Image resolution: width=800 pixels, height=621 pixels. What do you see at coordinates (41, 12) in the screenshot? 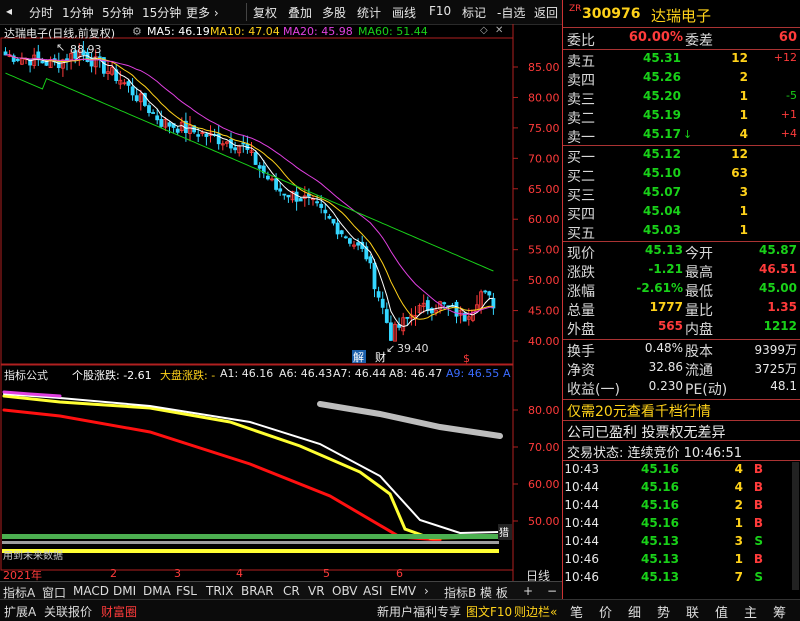
I see `toolbar-intraday: 分时` at bounding box center [41, 12].